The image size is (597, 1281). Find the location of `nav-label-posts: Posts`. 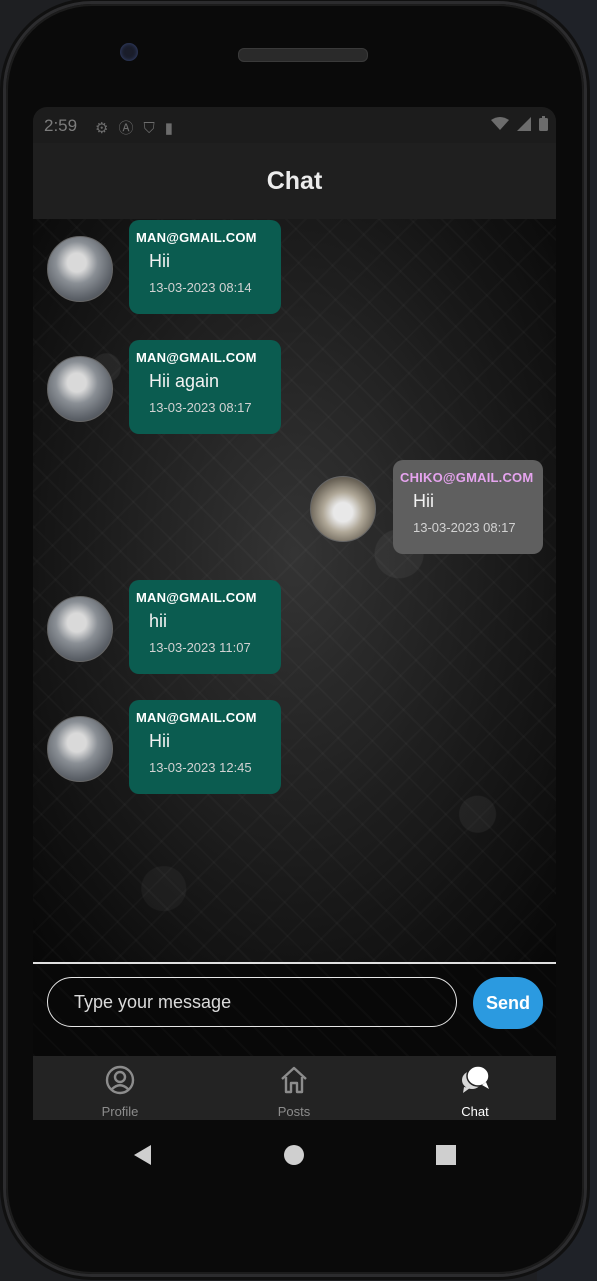

nav-label-posts: Posts is located at coordinates (294, 1111).